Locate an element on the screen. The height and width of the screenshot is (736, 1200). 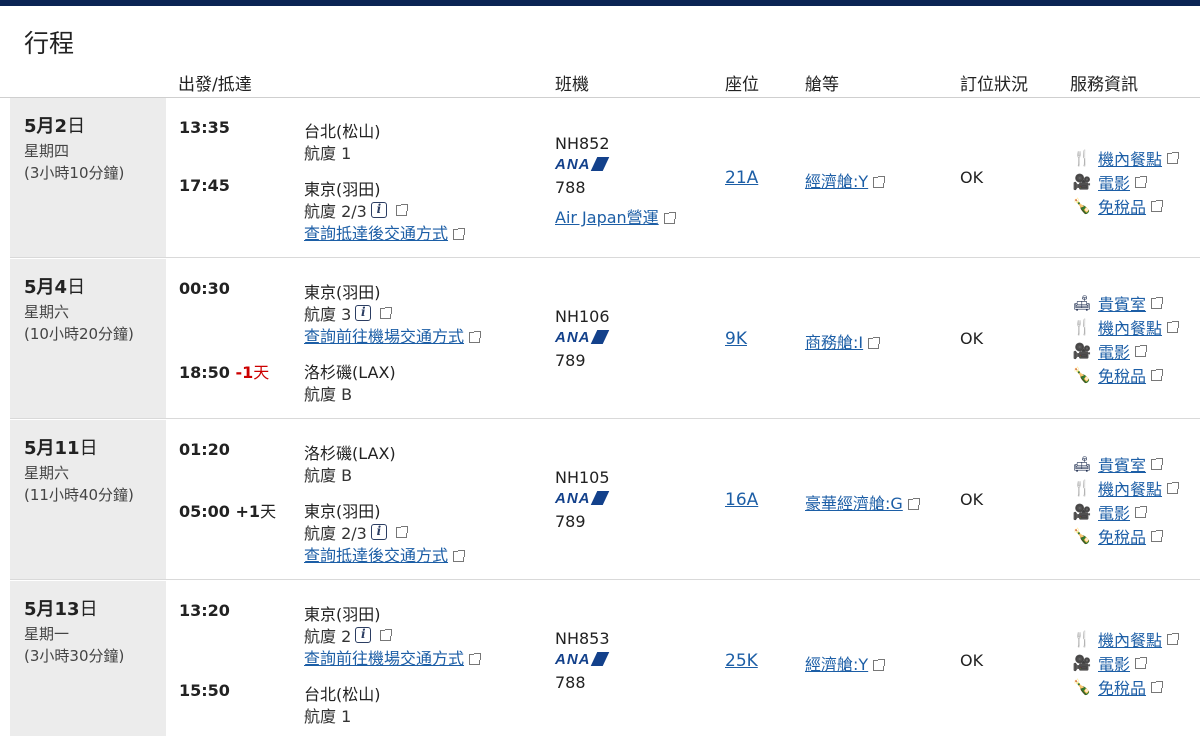
table-header: 出發/抵達 班機 座位 艙等 訂位狀況 服務資訊 is located at coordinates (600, 82).